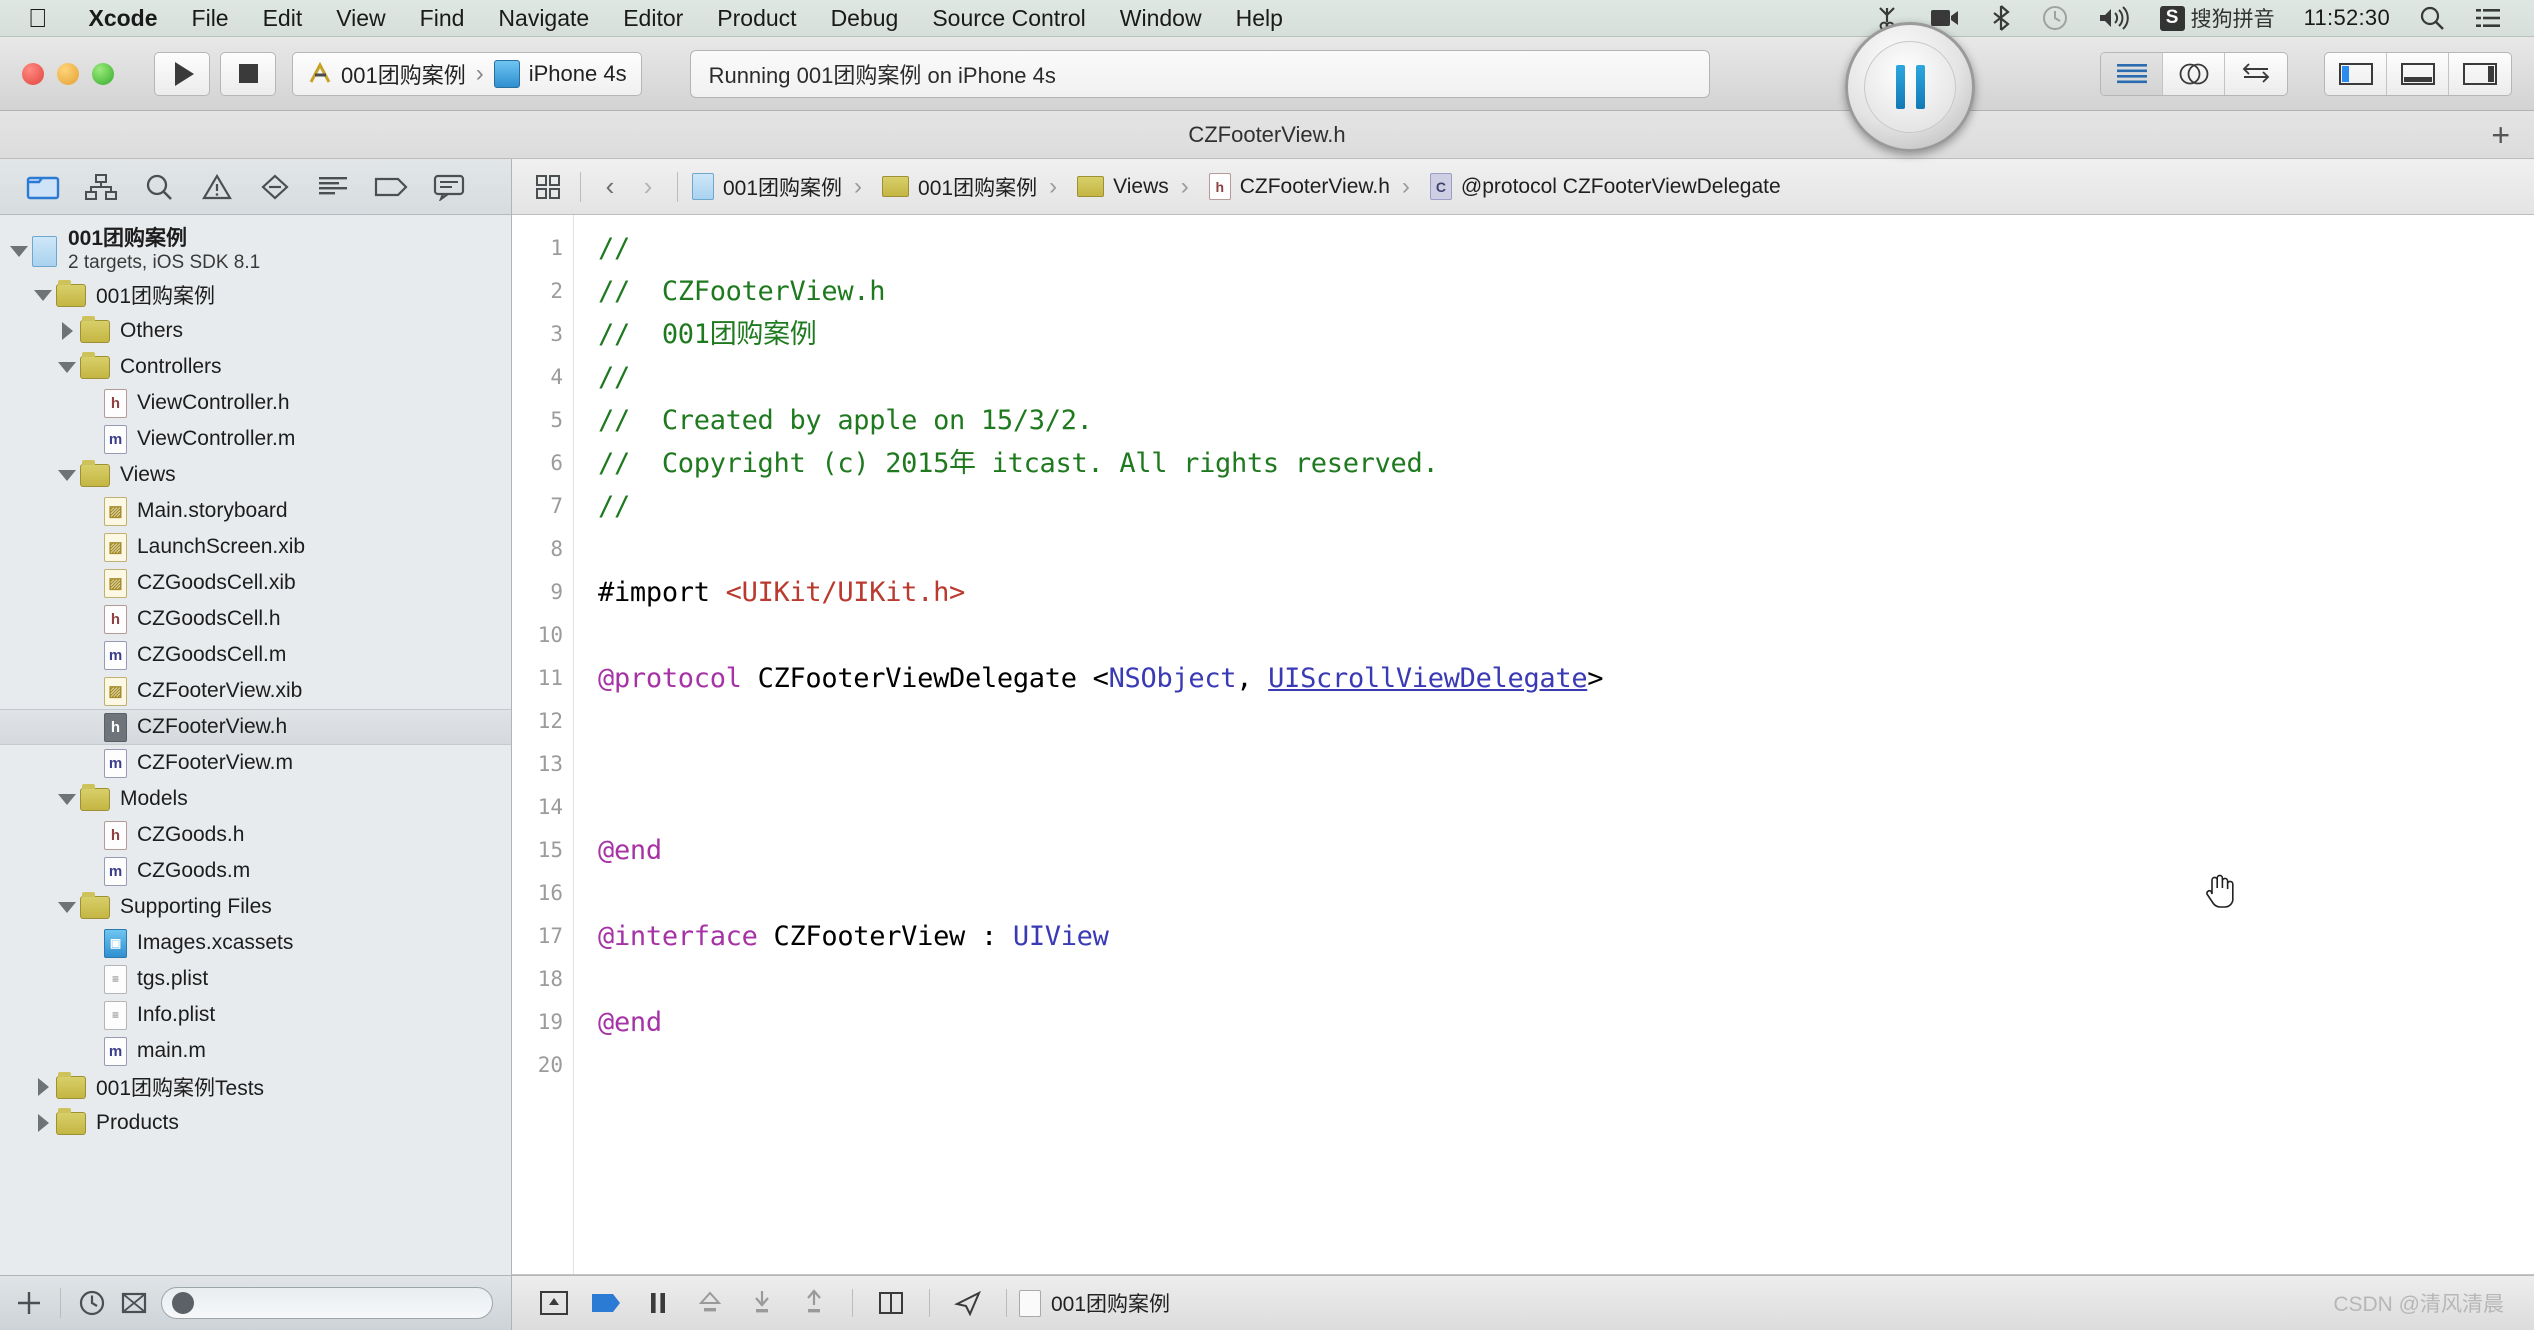 This screenshot has height=1330, width=2534. Describe the element at coordinates (255, 1123) in the screenshot. I see `navigator-row: Products` at that location.